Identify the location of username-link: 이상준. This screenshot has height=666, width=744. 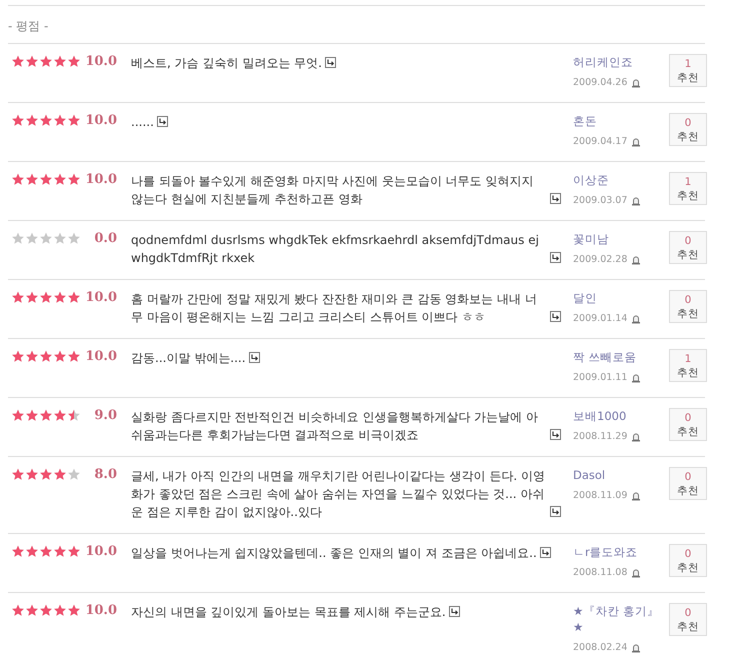
(619, 180).